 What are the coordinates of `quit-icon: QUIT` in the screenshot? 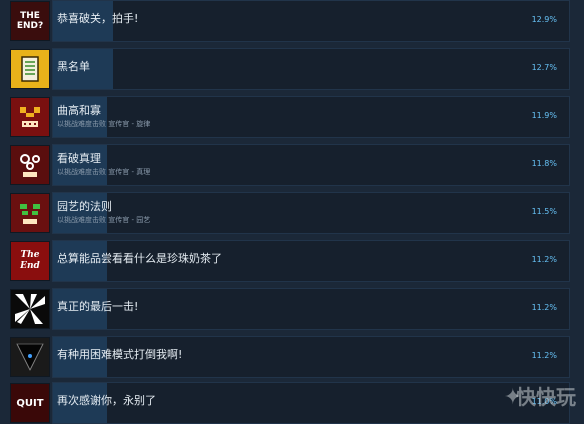 It's located at (30, 403).